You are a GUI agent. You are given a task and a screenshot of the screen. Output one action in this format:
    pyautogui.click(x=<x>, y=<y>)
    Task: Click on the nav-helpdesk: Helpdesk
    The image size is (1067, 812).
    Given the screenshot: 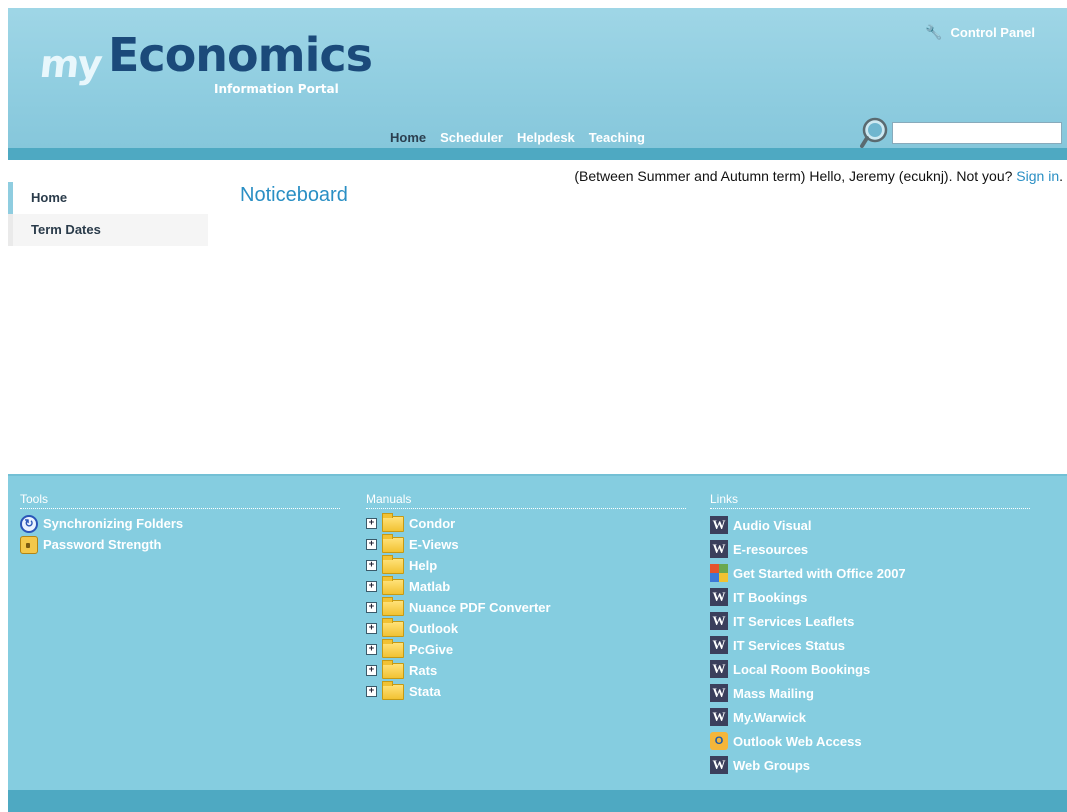 What is the action you would take?
    pyautogui.click(x=546, y=137)
    